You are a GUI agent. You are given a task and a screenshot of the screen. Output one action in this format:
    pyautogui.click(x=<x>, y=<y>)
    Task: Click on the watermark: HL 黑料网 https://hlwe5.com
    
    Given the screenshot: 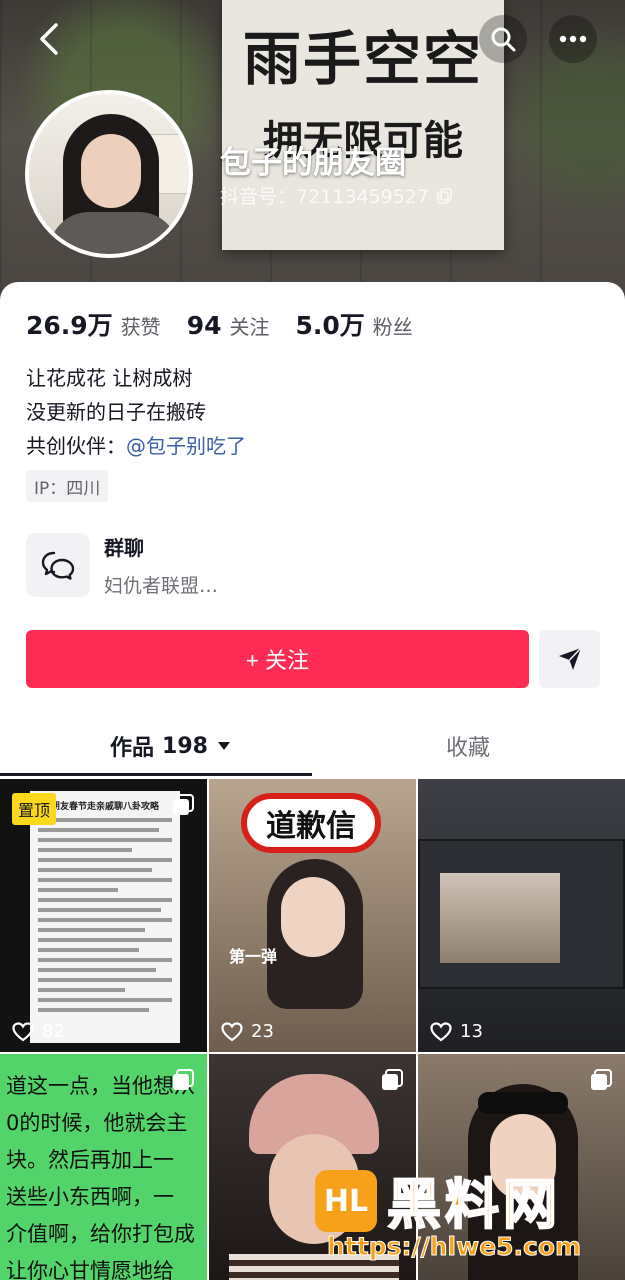 What is the action you would take?
    pyautogui.click(x=465, y=1217)
    